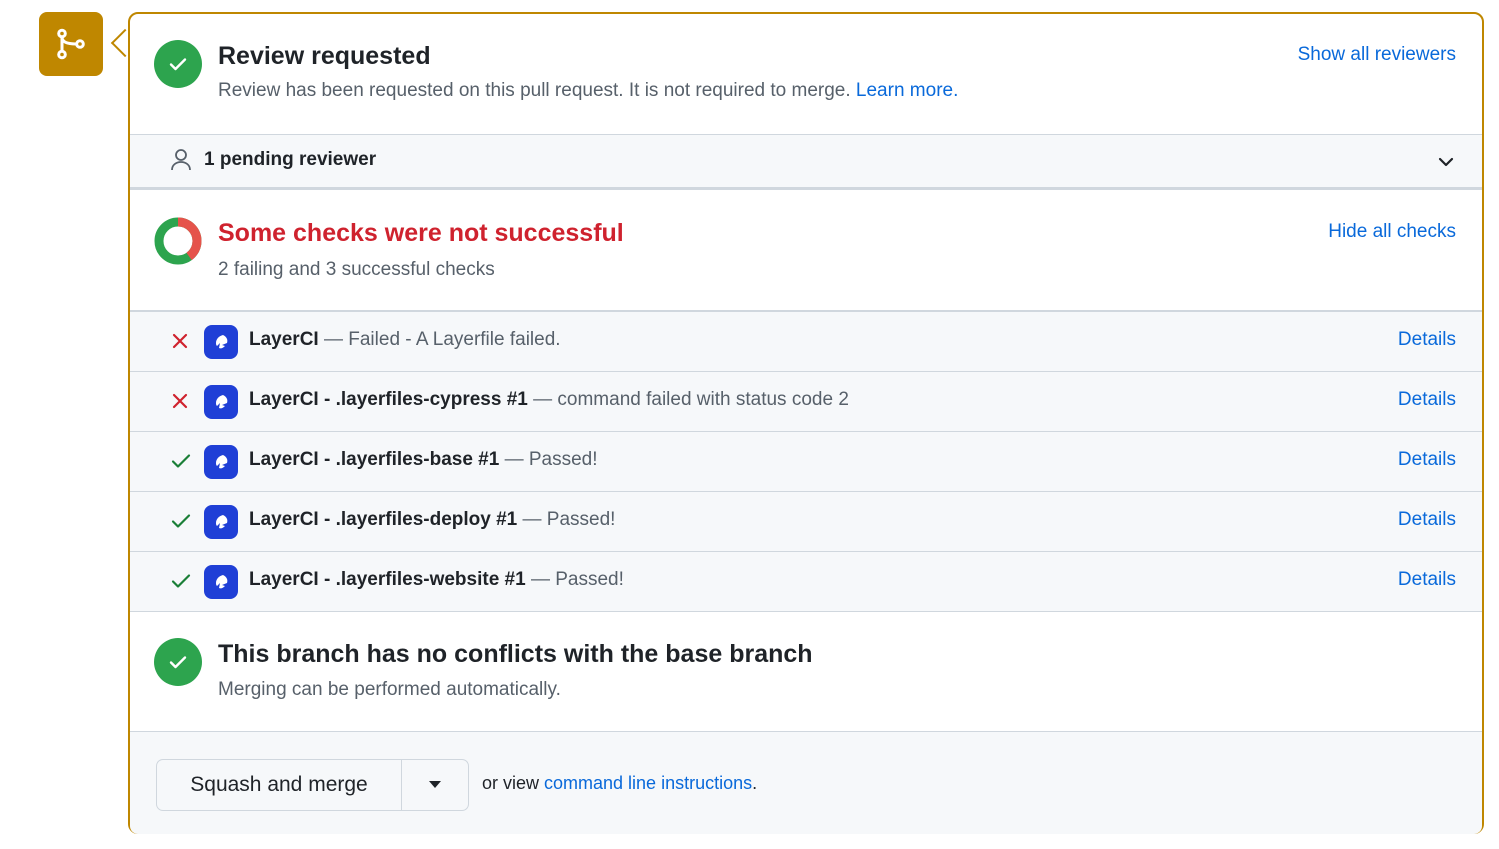 This screenshot has width=1499, height=849. What do you see at coordinates (181, 162) in the screenshot?
I see `person-icon` at bounding box center [181, 162].